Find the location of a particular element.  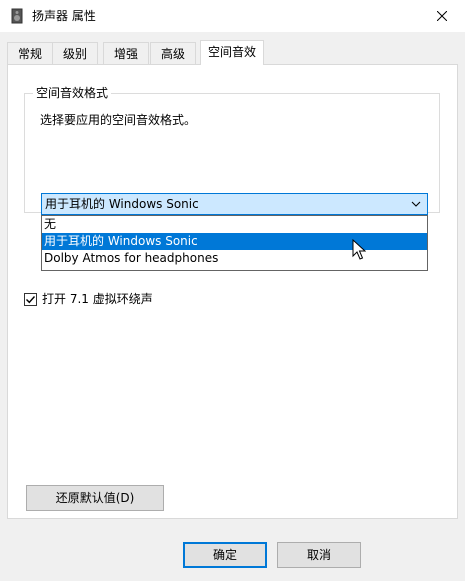

group-title: 空间音效格式 is located at coordinates (72, 93).